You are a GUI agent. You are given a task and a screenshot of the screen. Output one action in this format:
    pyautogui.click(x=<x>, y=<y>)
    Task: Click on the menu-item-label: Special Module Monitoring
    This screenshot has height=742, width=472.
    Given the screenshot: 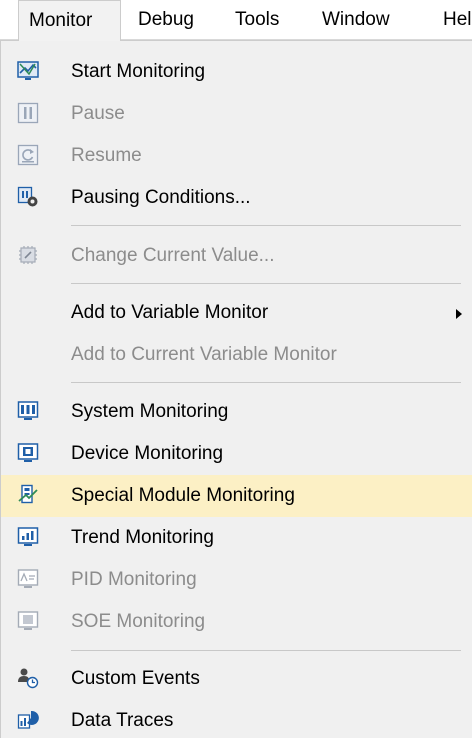 What is the action you would take?
    pyautogui.click(x=183, y=495)
    